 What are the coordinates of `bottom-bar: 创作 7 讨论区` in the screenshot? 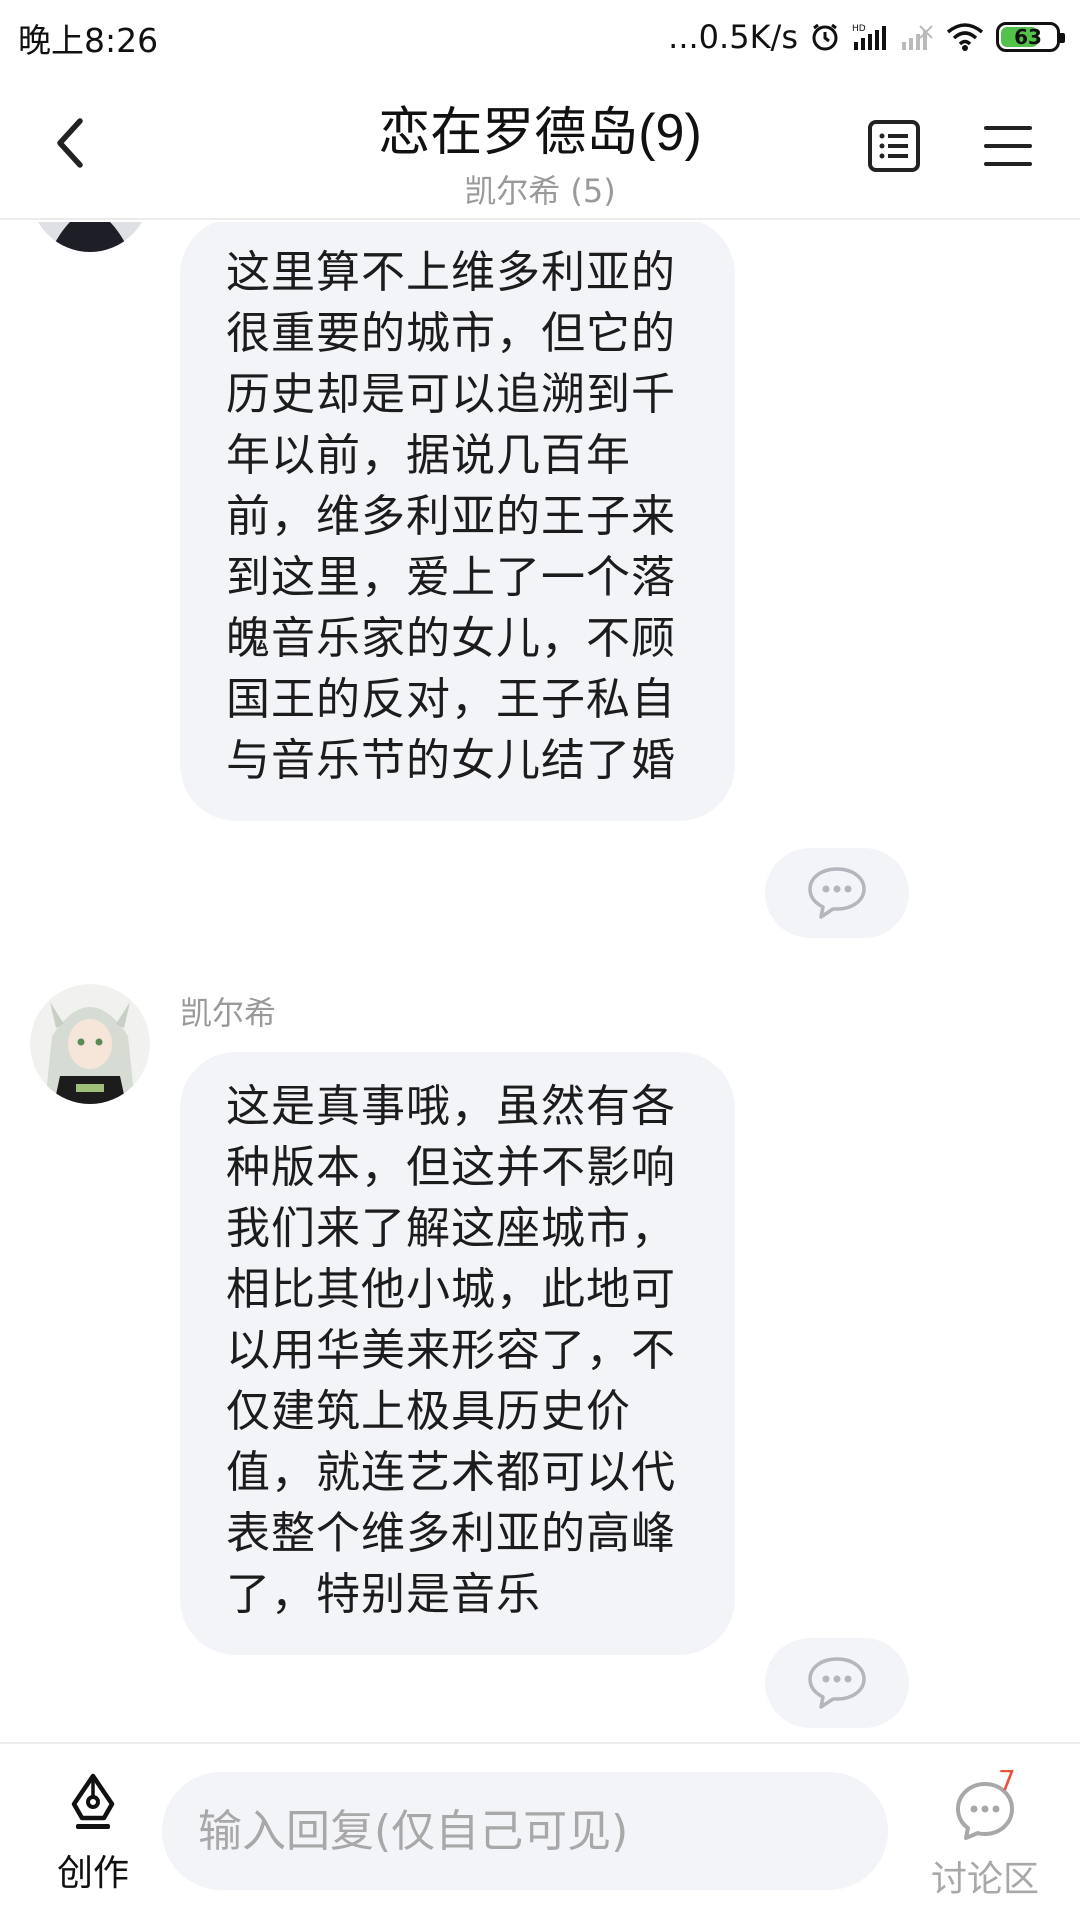 It's located at (540, 1831).